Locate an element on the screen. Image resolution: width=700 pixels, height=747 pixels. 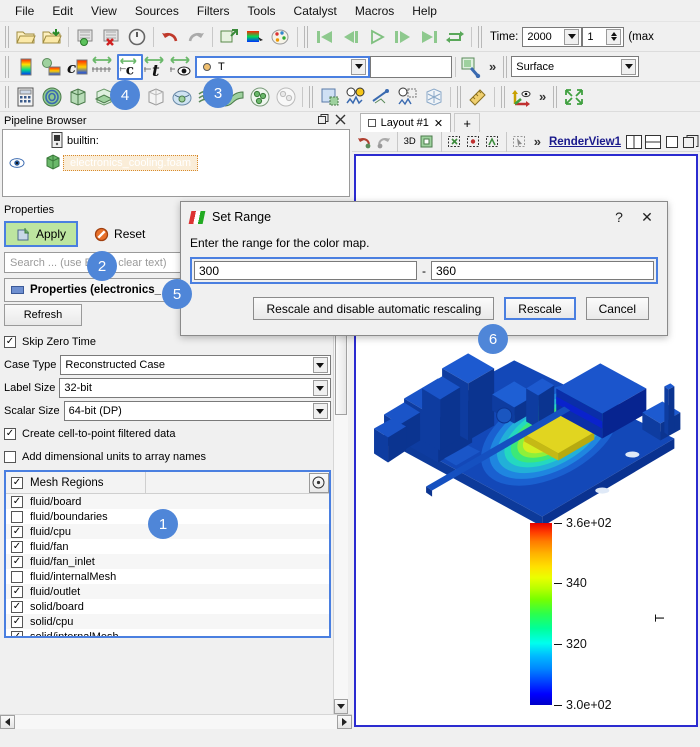
open-file-icon is located at coordinates (26, 37).